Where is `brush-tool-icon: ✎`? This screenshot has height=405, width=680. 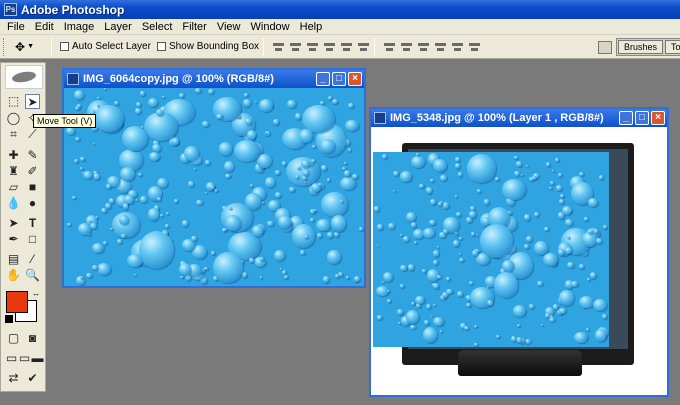
brush-tool-icon: ✎ is located at coordinates (32, 155).